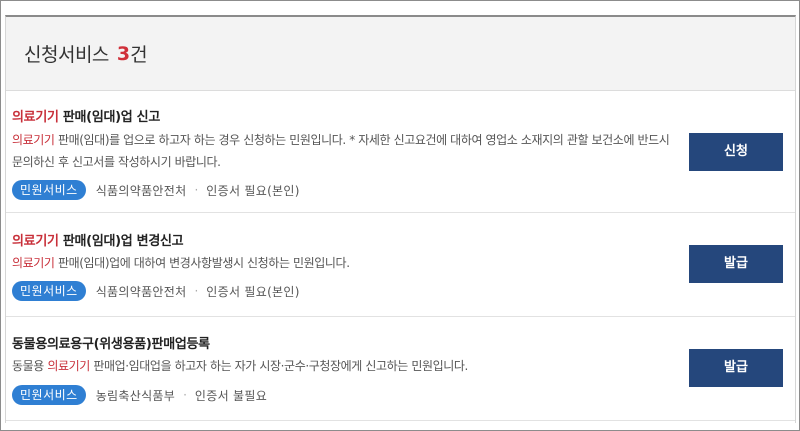 The image size is (800, 431). Describe the element at coordinates (98, 239) in the screenshot. I see `item-title: 의료기기 판매(임대)업 변경신고` at that location.